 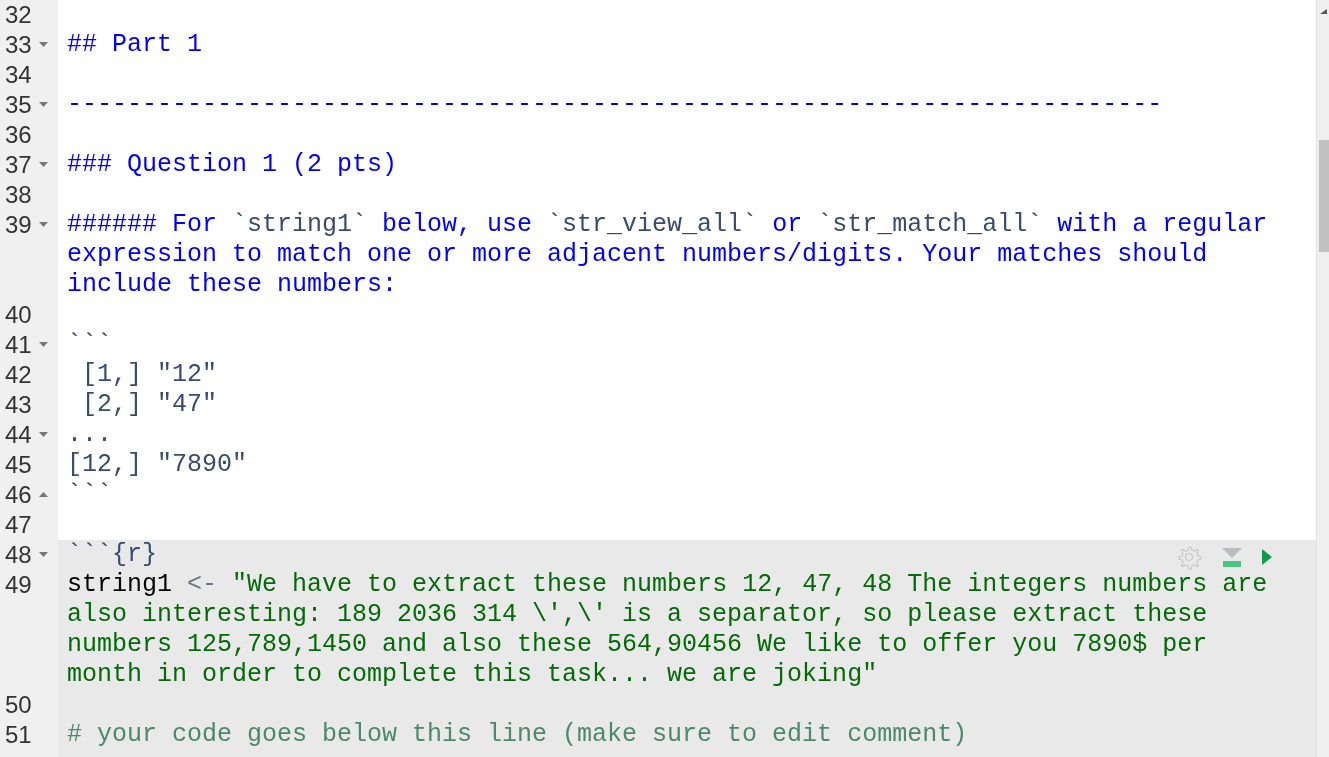 What do you see at coordinates (18, 495) in the screenshot?
I see `line-number: 46` at bounding box center [18, 495].